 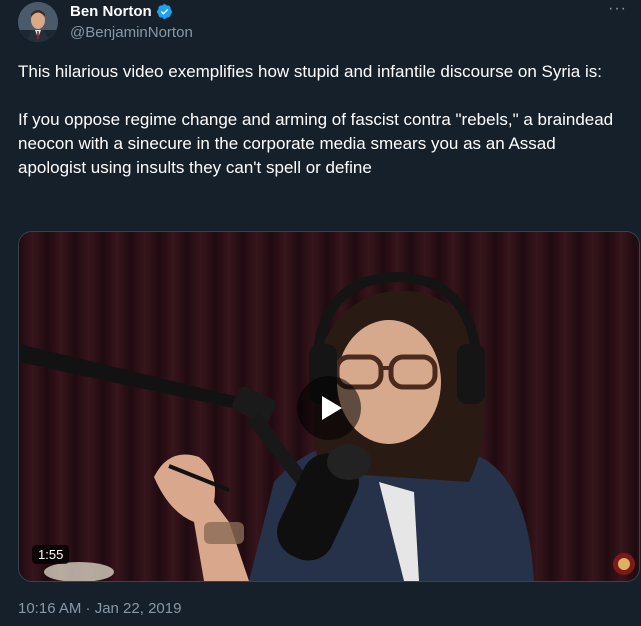 What do you see at coordinates (99, 608) in the screenshot?
I see `tweet-timestamp: 10:16 AM · Jan 22, 2019` at bounding box center [99, 608].